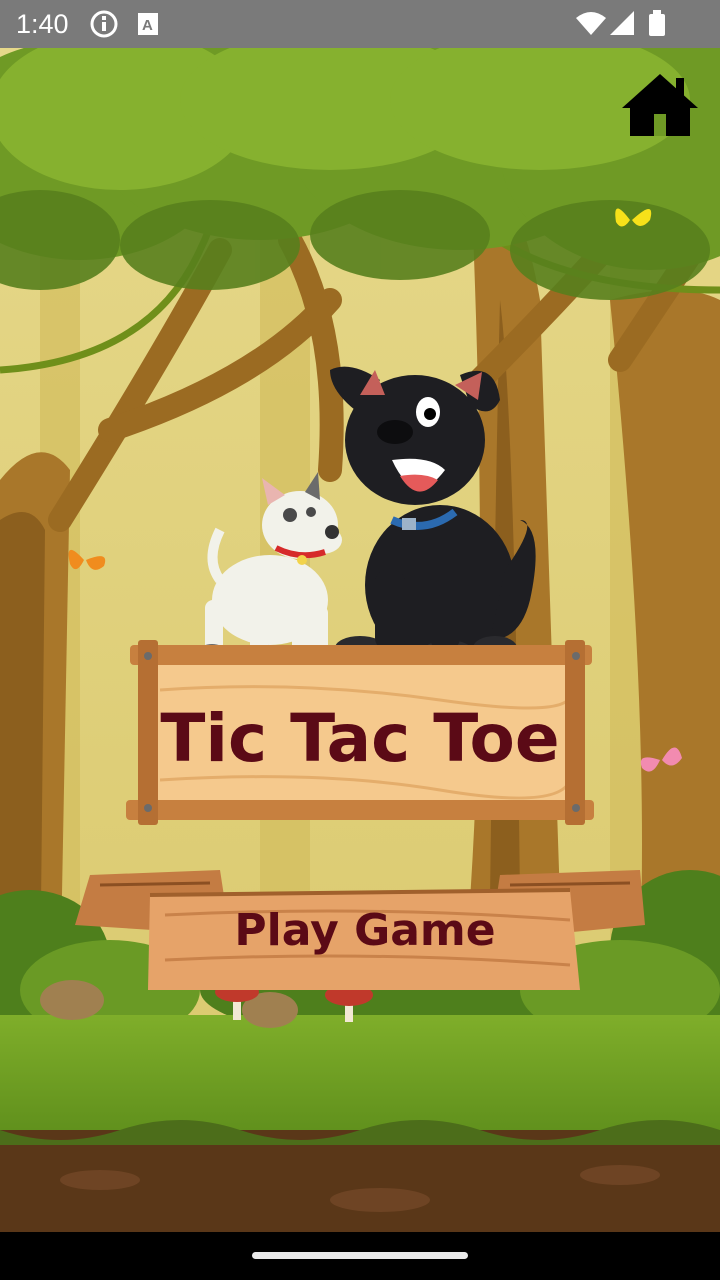 The height and width of the screenshot is (1280, 720). What do you see at coordinates (360, 1255) in the screenshot?
I see `gesture-home-handle` at bounding box center [360, 1255].